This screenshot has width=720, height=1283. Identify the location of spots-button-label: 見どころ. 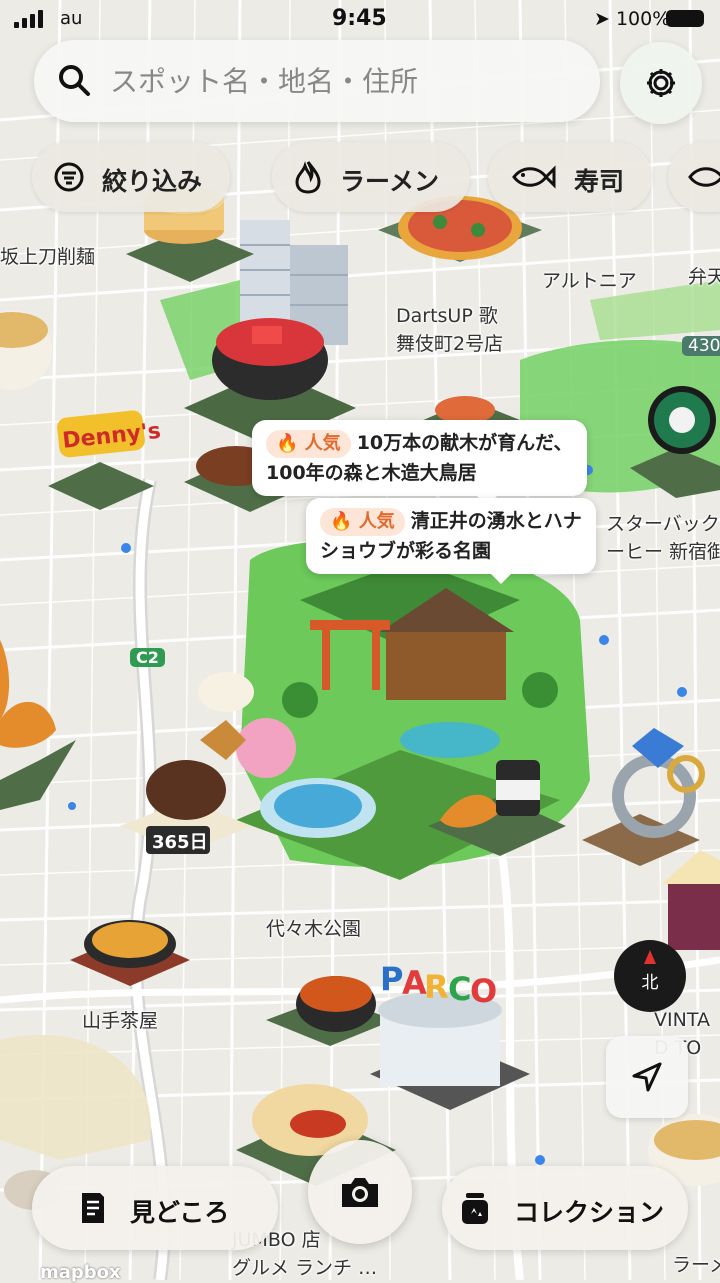
(180, 1212).